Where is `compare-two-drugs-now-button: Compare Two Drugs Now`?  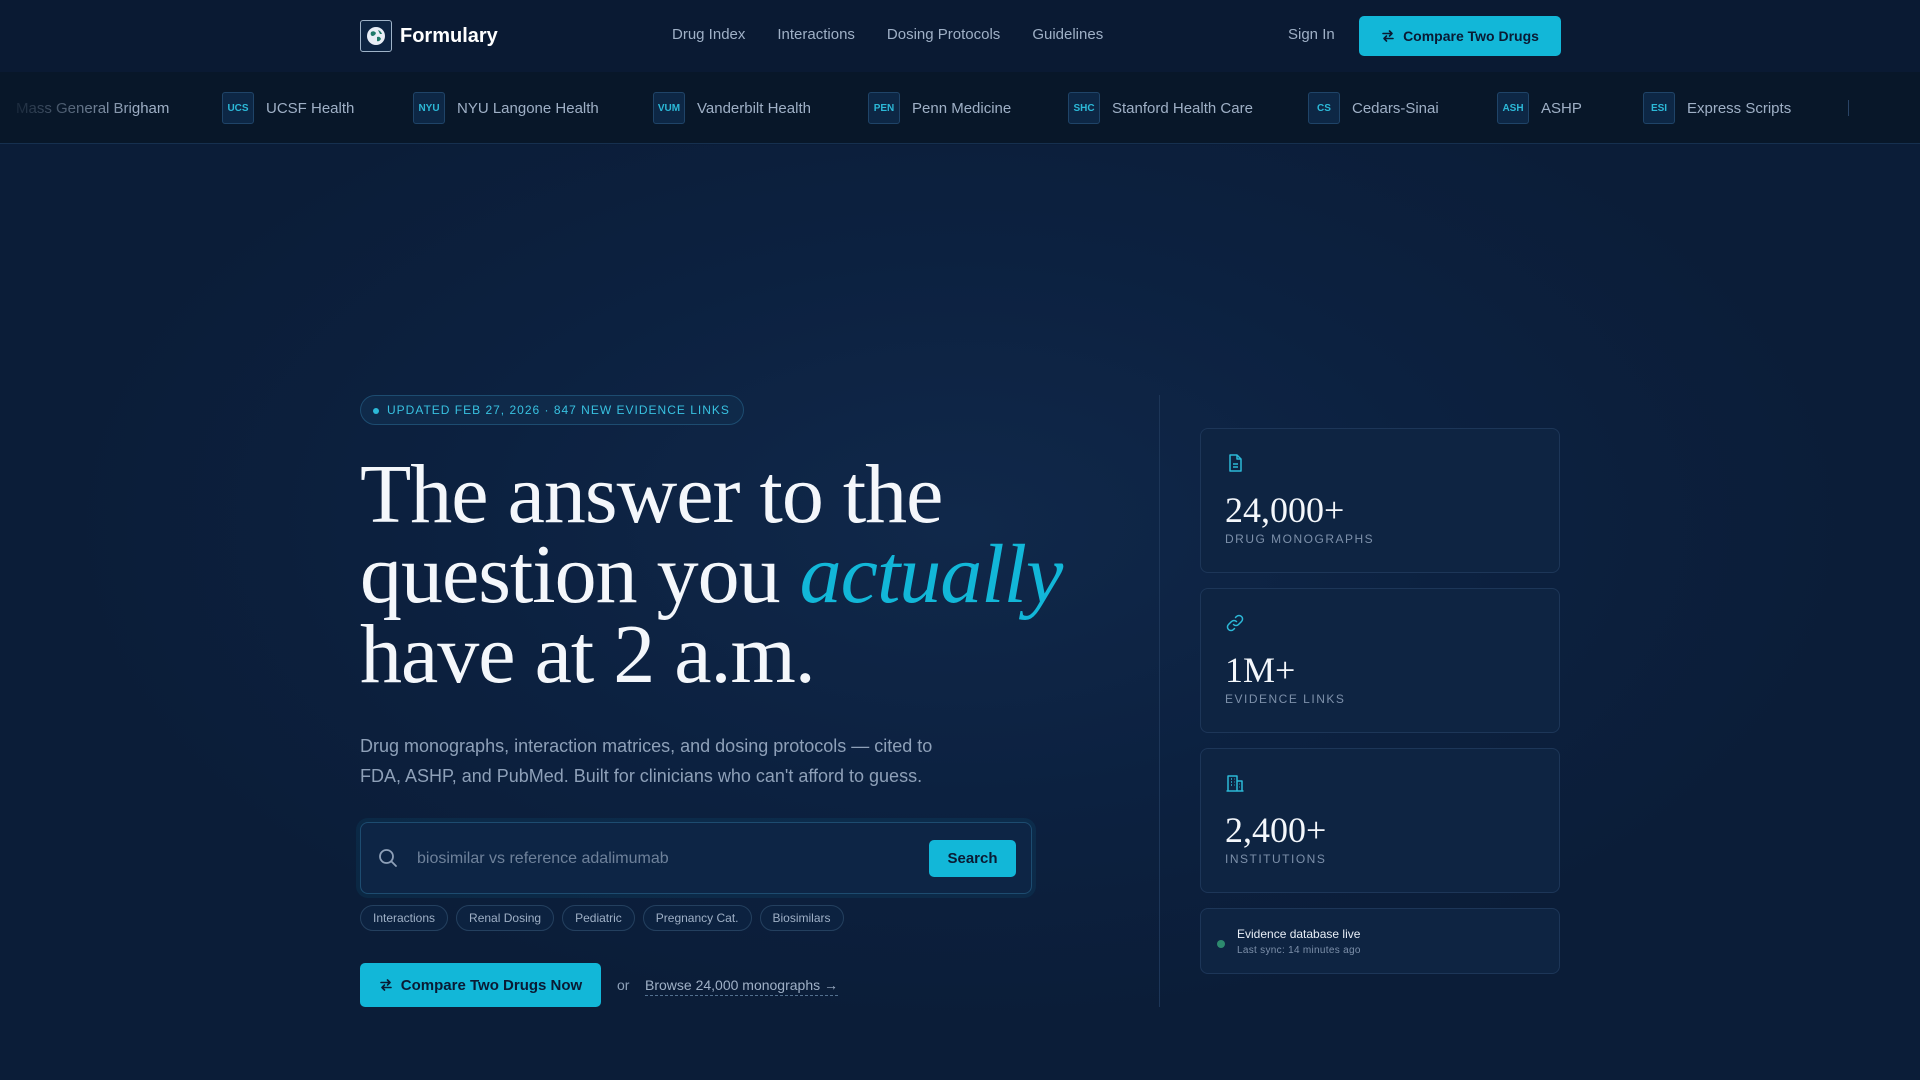
compare-two-drugs-now-button: Compare Two Drugs Now is located at coordinates (480, 985).